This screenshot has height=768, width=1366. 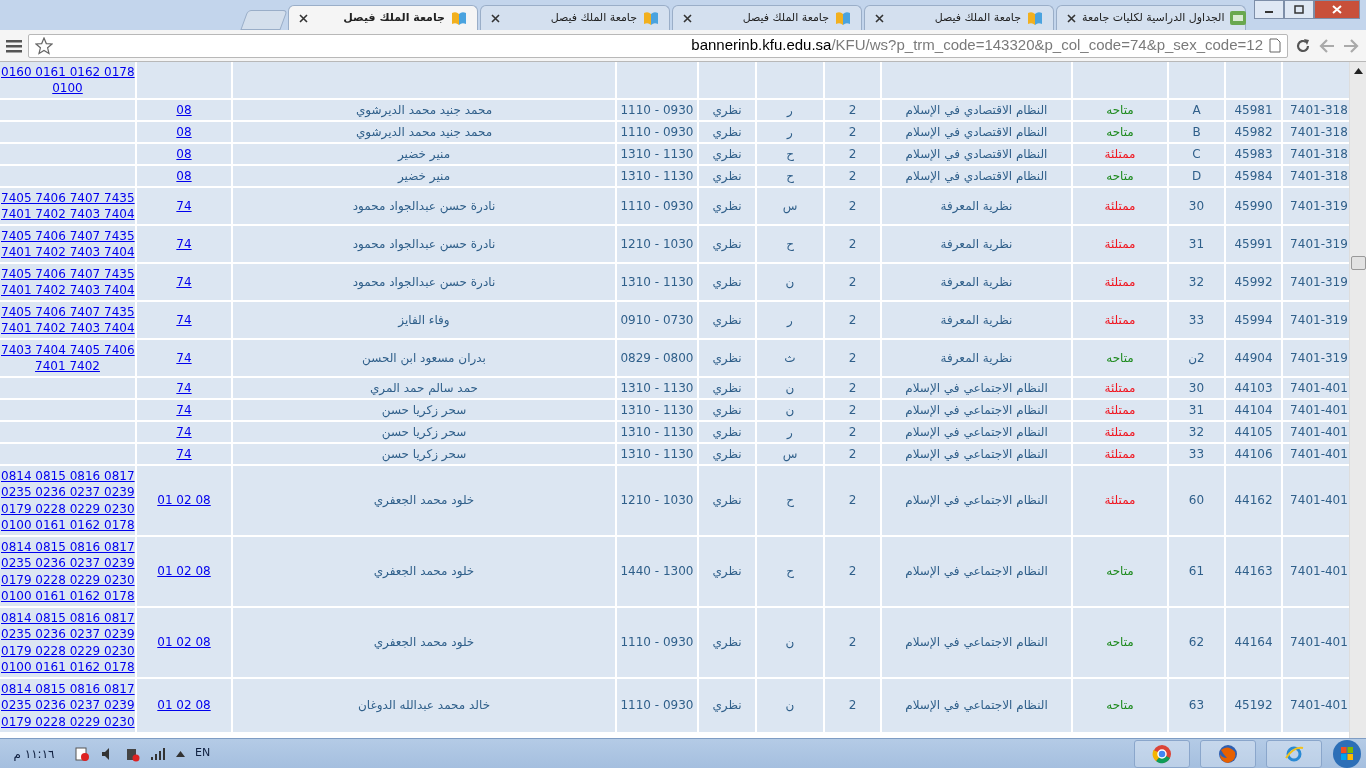 I want to click on table-cell: 45983, so click(x=1253, y=153).